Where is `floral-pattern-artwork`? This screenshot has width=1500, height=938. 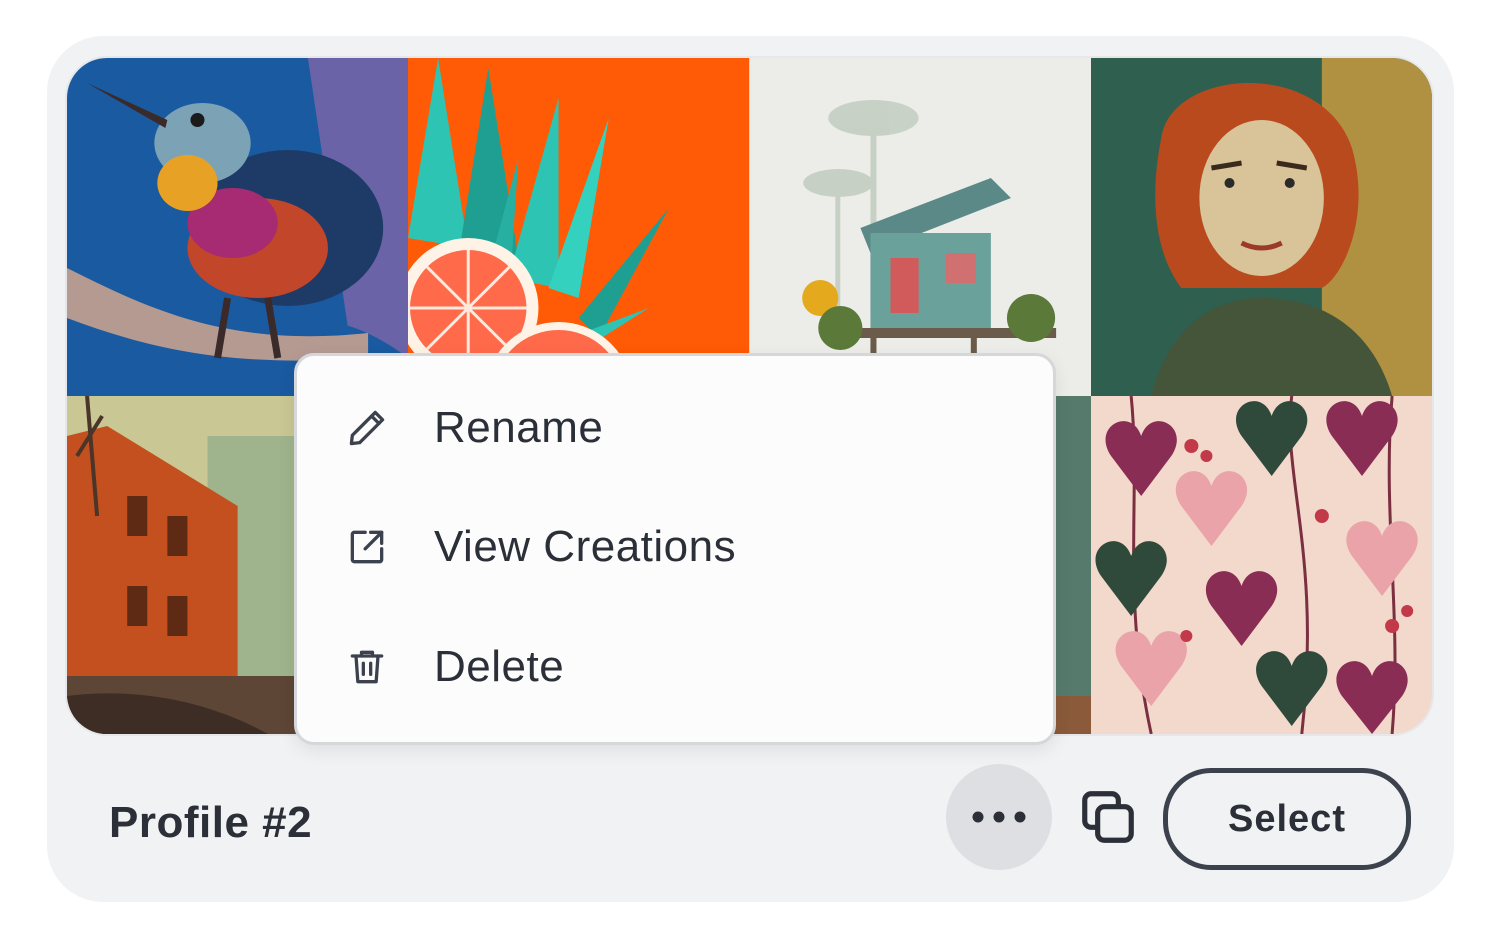 floral-pattern-artwork is located at coordinates (1261, 565).